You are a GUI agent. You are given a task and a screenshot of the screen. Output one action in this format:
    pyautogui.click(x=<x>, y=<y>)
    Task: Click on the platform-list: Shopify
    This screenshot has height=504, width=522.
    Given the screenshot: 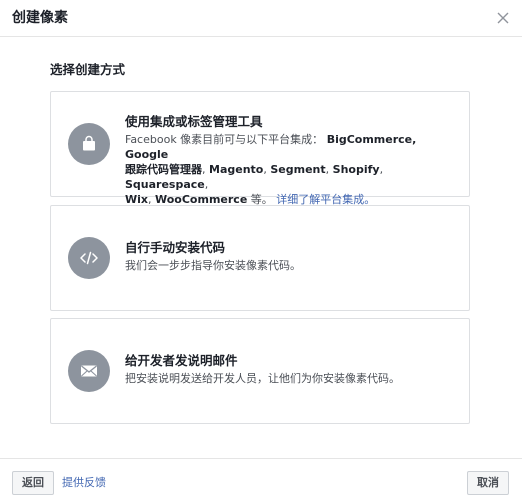 What is the action you would take?
    pyautogui.click(x=356, y=169)
    